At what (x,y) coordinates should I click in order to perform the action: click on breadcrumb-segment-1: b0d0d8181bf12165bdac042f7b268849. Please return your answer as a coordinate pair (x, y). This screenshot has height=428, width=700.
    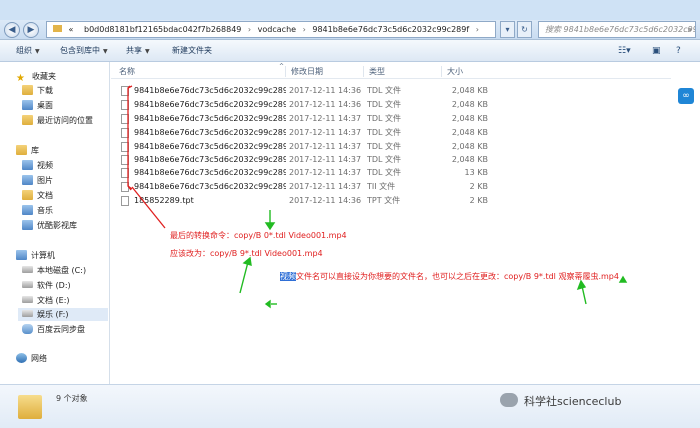
    Looking at the image, I should click on (162, 29).